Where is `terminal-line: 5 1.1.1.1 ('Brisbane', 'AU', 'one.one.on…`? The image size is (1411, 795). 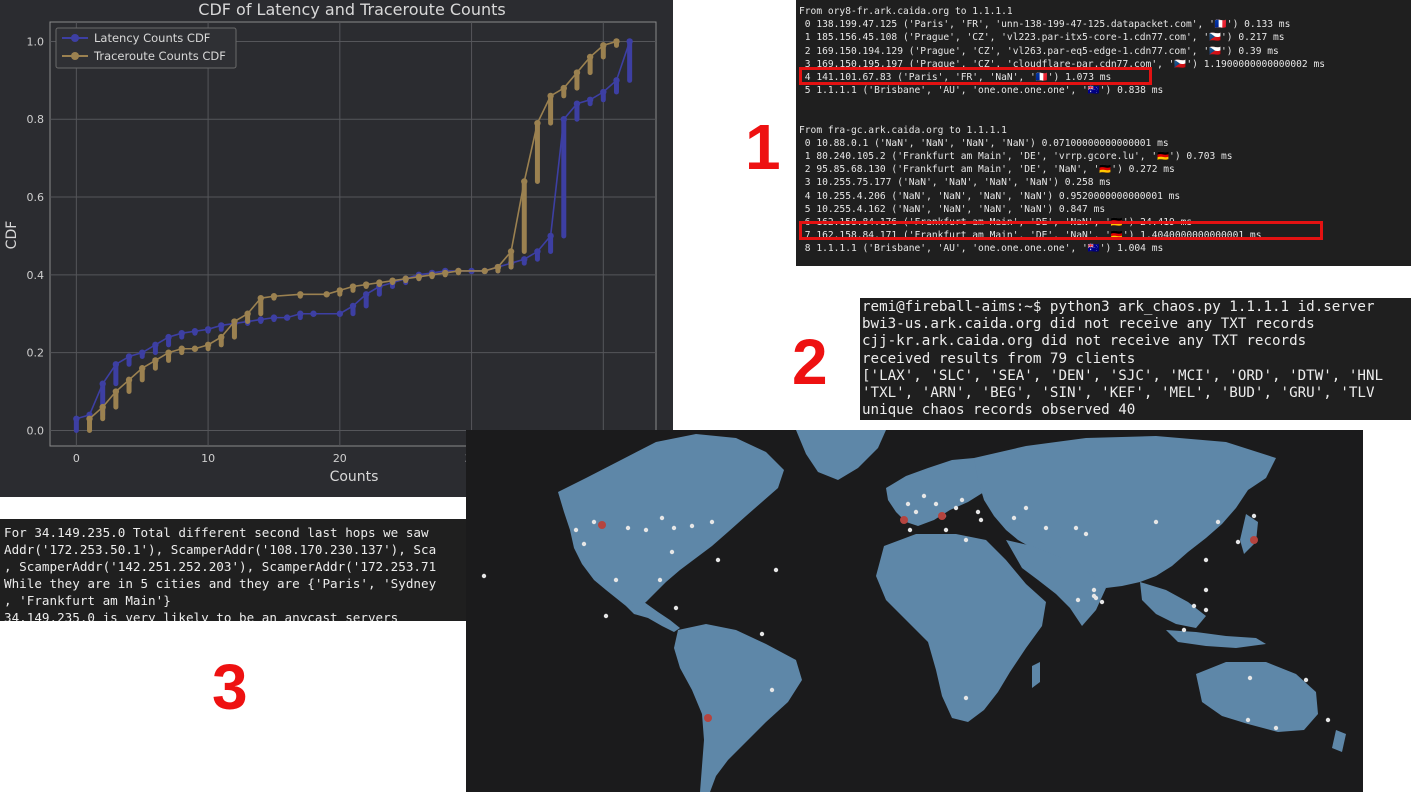
terminal-line: 5 1.1.1.1 ('Brisbane', 'AU', 'one.one.on… is located at coordinates (981, 91).